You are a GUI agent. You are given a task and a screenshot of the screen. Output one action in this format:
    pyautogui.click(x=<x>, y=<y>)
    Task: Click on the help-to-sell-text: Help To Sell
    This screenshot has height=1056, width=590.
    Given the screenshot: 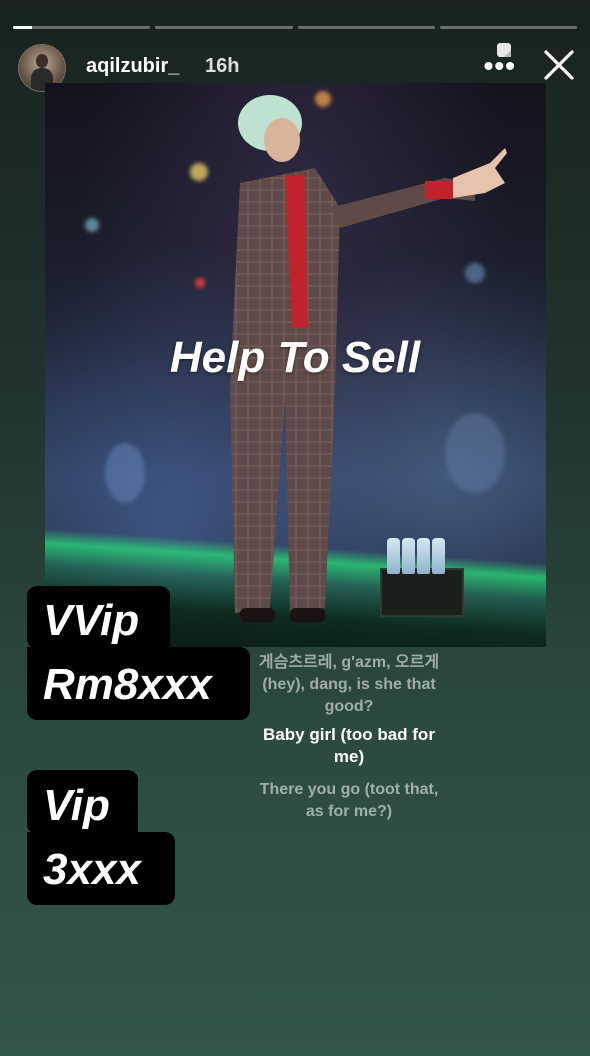 What is the action you would take?
    pyautogui.click(x=295, y=357)
    